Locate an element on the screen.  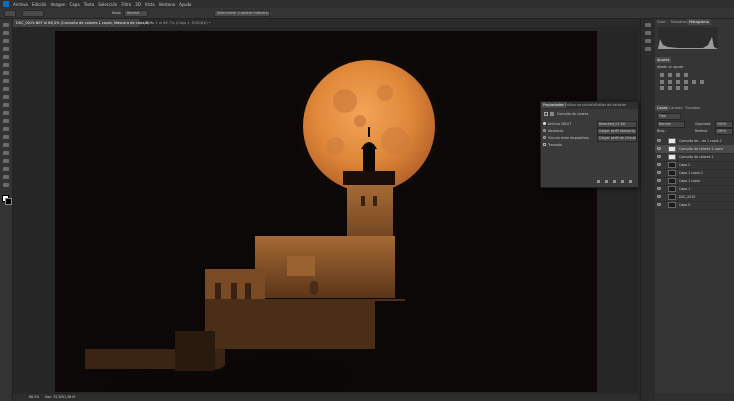
type-tool-icon is located at coordinates (6, 153).